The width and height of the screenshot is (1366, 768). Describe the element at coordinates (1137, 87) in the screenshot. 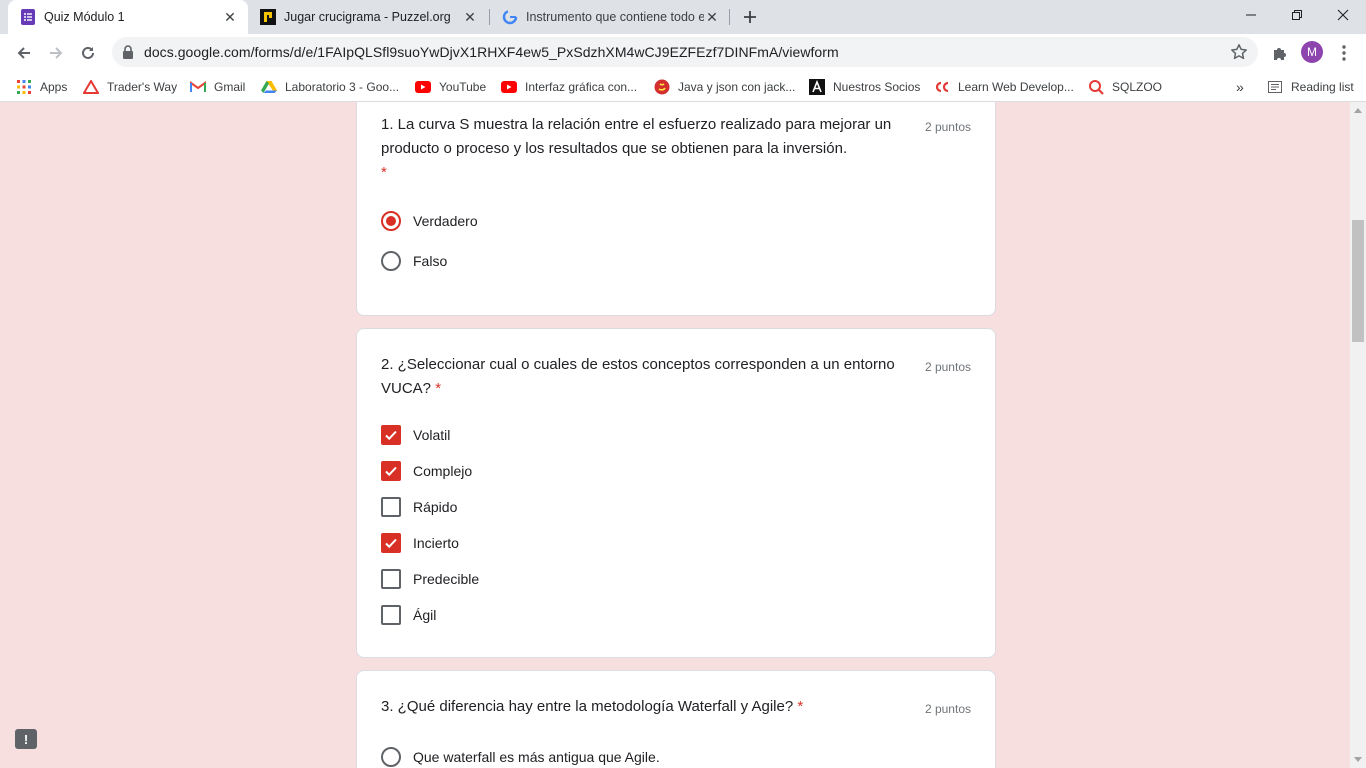

I see `bookmark-label: SQLZOO` at that location.